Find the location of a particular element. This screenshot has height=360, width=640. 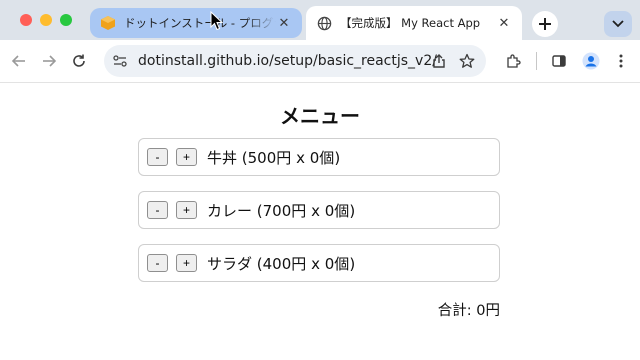

window-minimize-button is located at coordinates (46, 20).